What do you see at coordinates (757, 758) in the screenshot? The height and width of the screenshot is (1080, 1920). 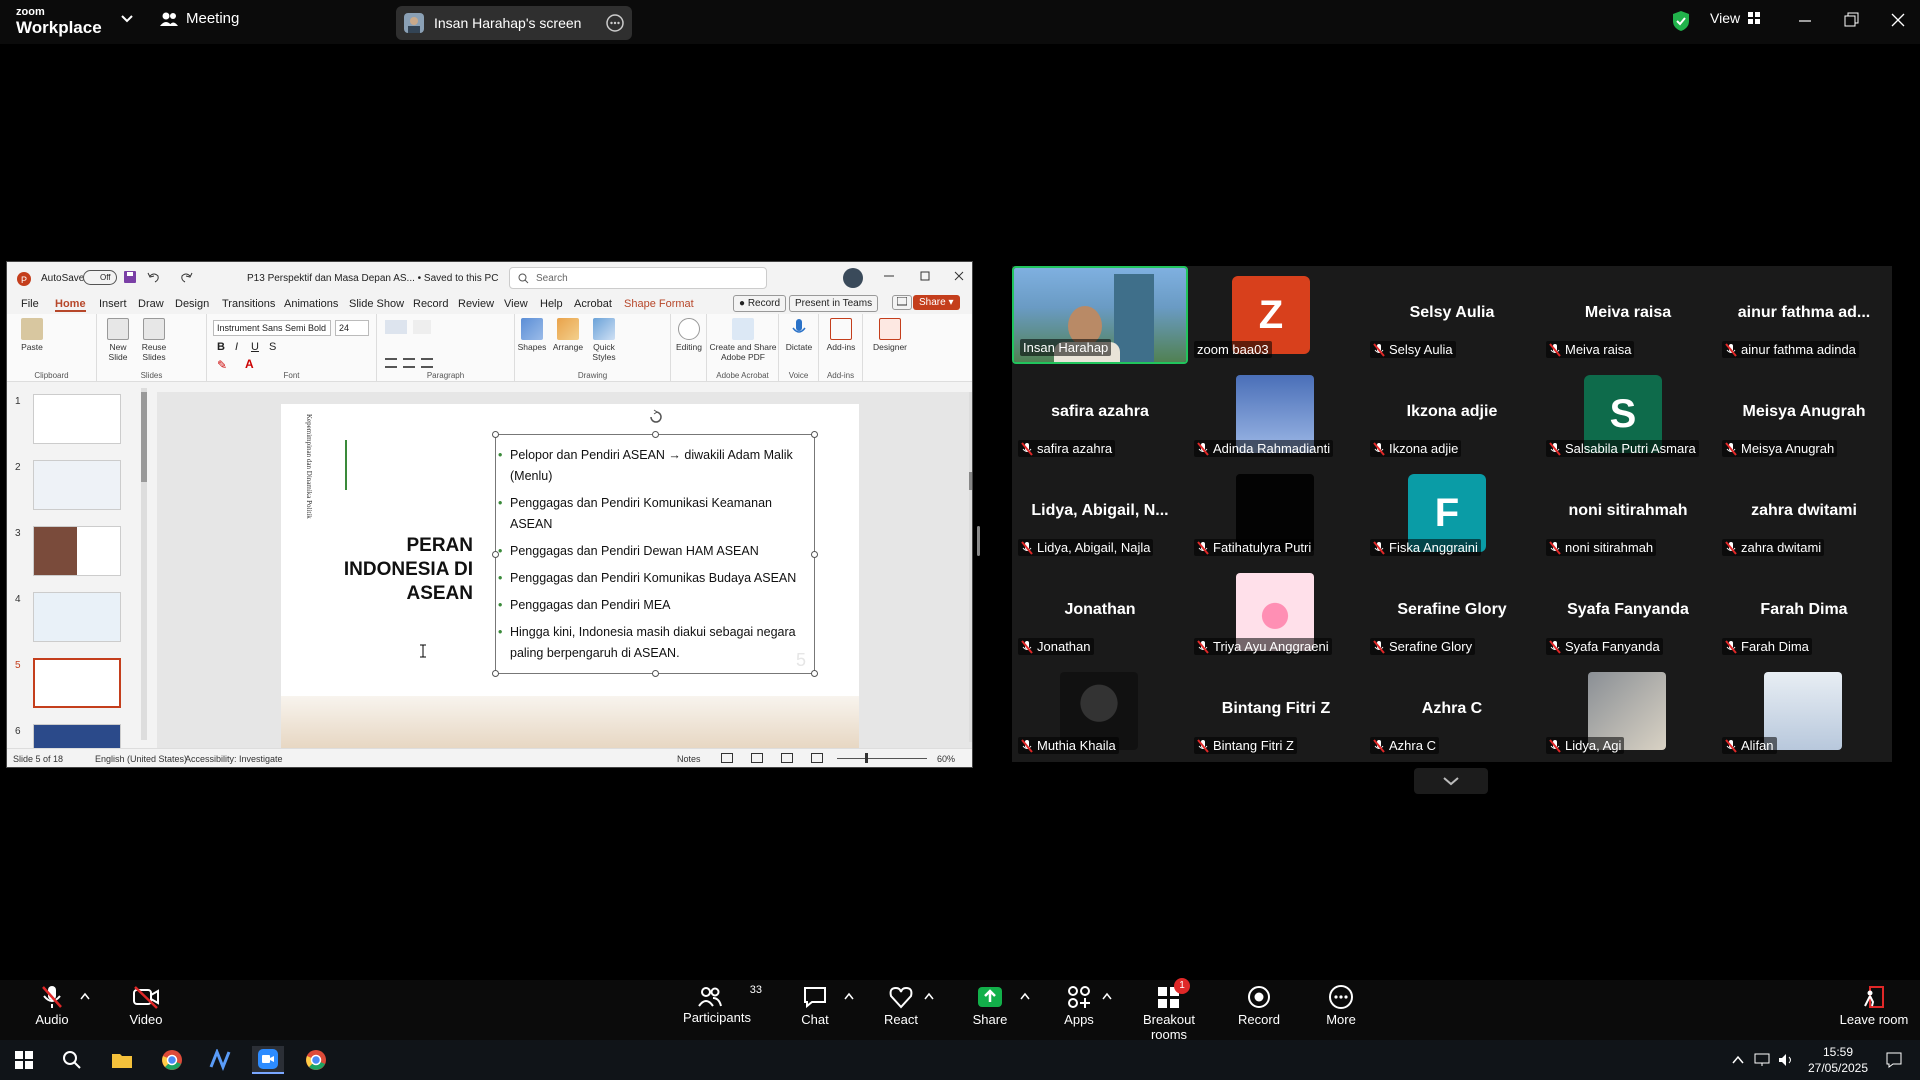 I see `slide-sorter-icon` at bounding box center [757, 758].